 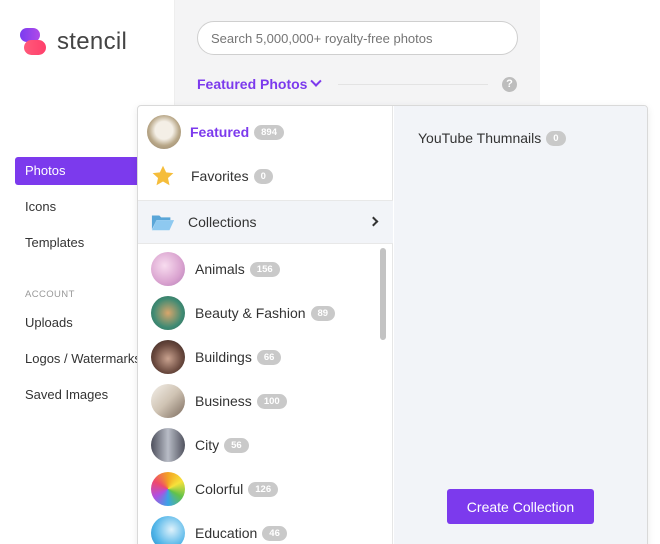 What do you see at coordinates (263, 176) in the screenshot?
I see `favorites-count-badge: 0` at bounding box center [263, 176].